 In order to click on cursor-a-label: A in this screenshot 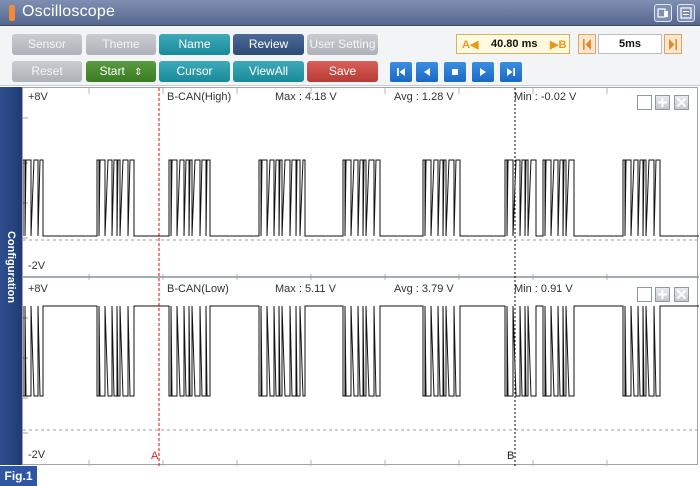, I will do `click(155, 456)`.